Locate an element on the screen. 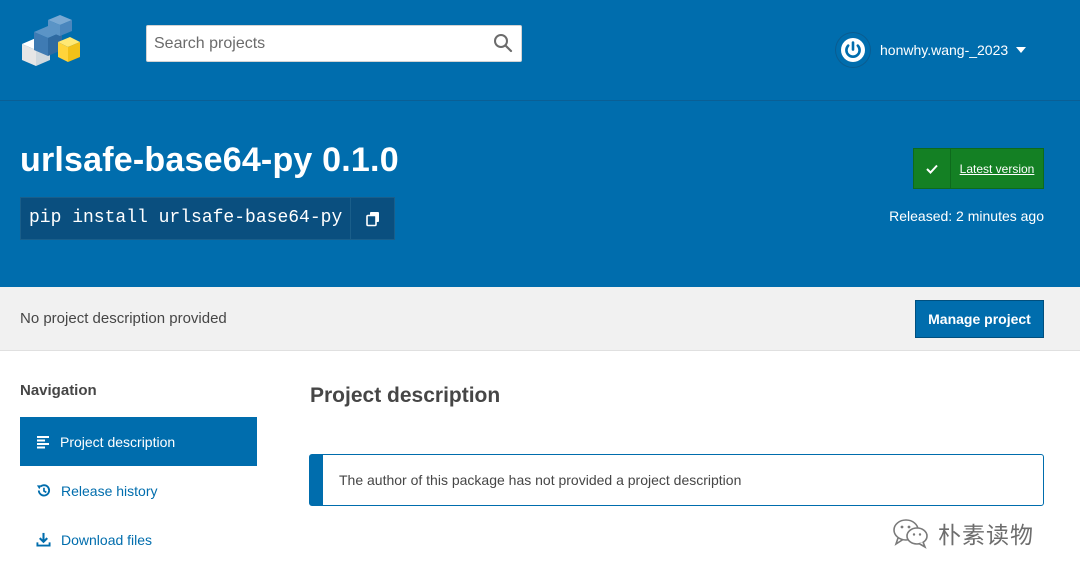 The image size is (1080, 581). history-icon is located at coordinates (43, 490).